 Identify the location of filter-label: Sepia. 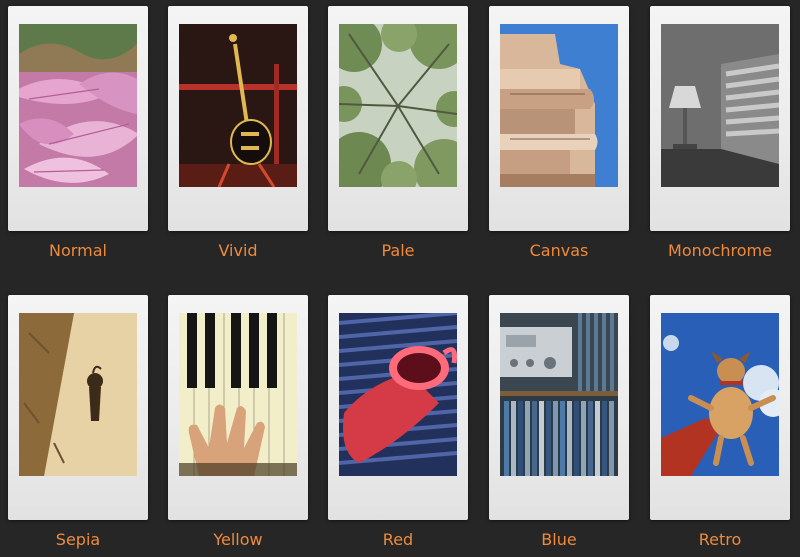
(78, 539).